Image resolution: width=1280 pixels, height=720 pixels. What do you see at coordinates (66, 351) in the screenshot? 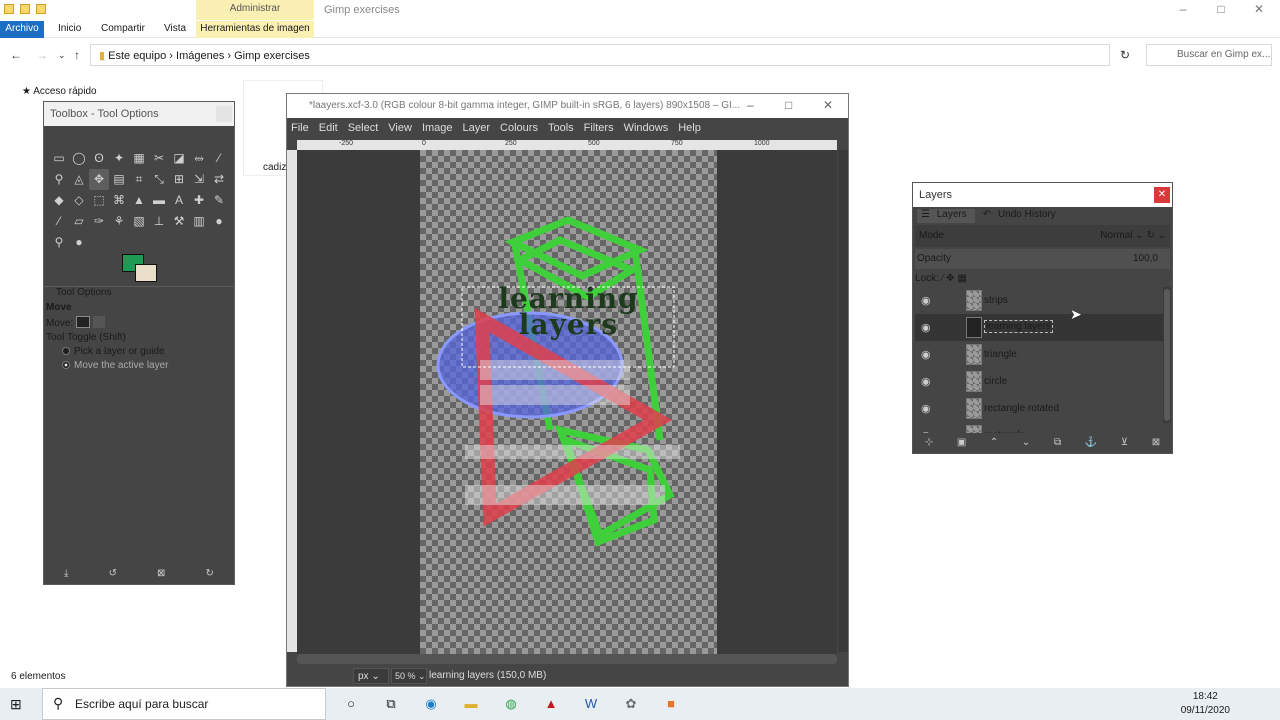
I see `pick-layer-radio` at bounding box center [66, 351].